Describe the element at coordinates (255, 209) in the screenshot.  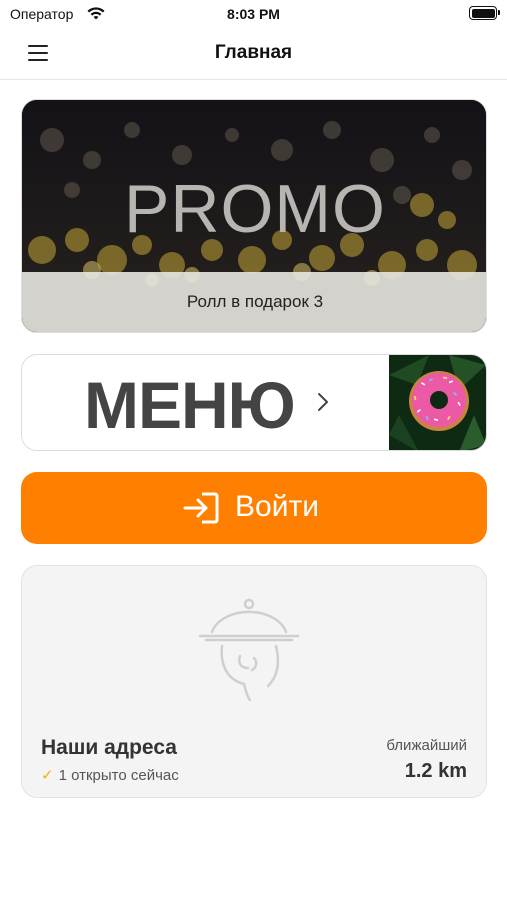
I see `promo-image-text: PROMO` at that location.